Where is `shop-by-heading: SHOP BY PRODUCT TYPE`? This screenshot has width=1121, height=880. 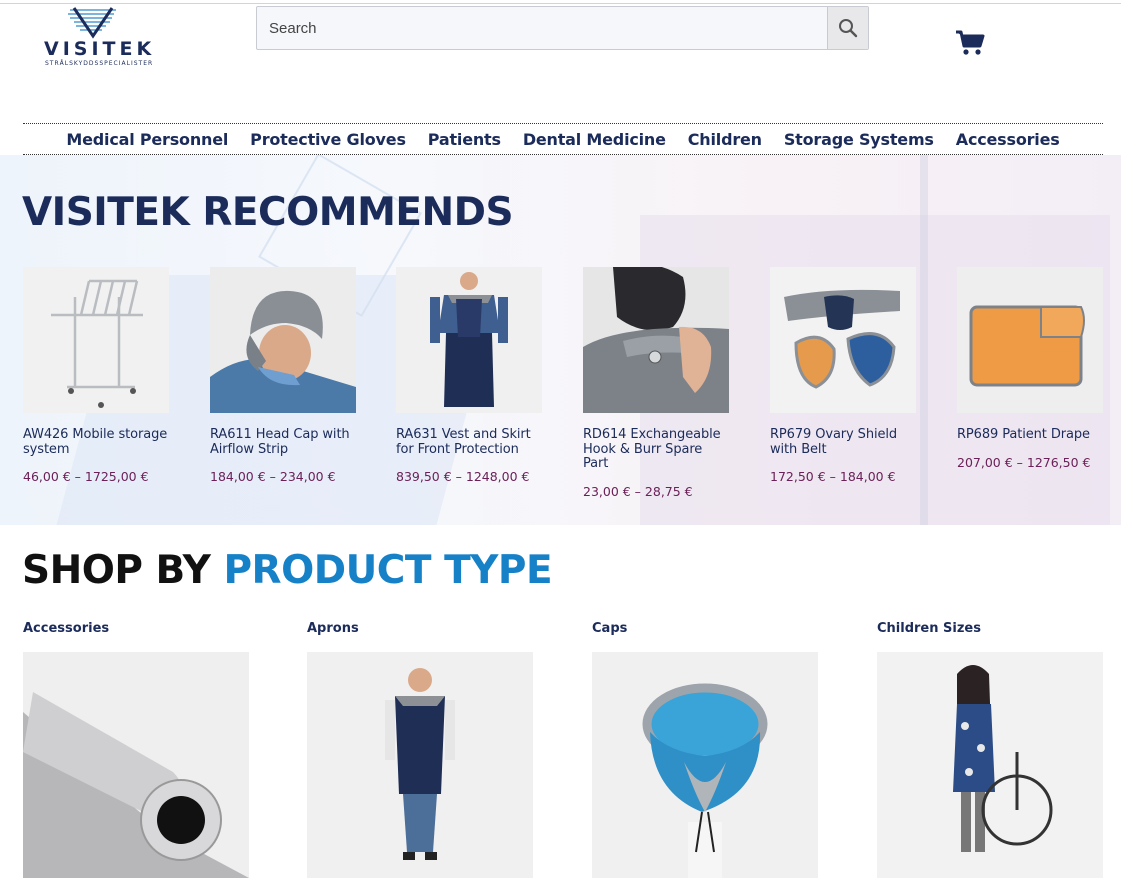 shop-by-heading: SHOP BY PRODUCT TYPE is located at coordinates (287, 570).